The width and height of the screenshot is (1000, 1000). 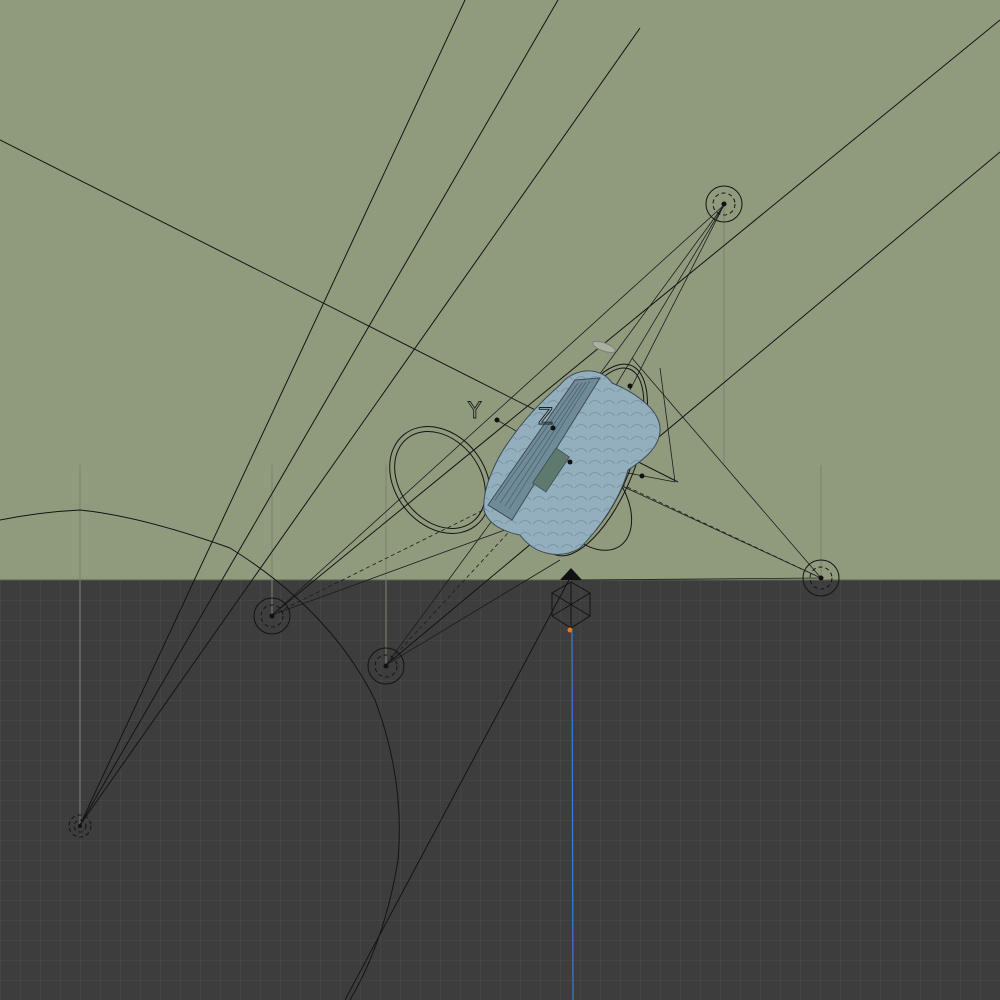 I want to click on axis-z-label: Z, so click(x=545, y=417).